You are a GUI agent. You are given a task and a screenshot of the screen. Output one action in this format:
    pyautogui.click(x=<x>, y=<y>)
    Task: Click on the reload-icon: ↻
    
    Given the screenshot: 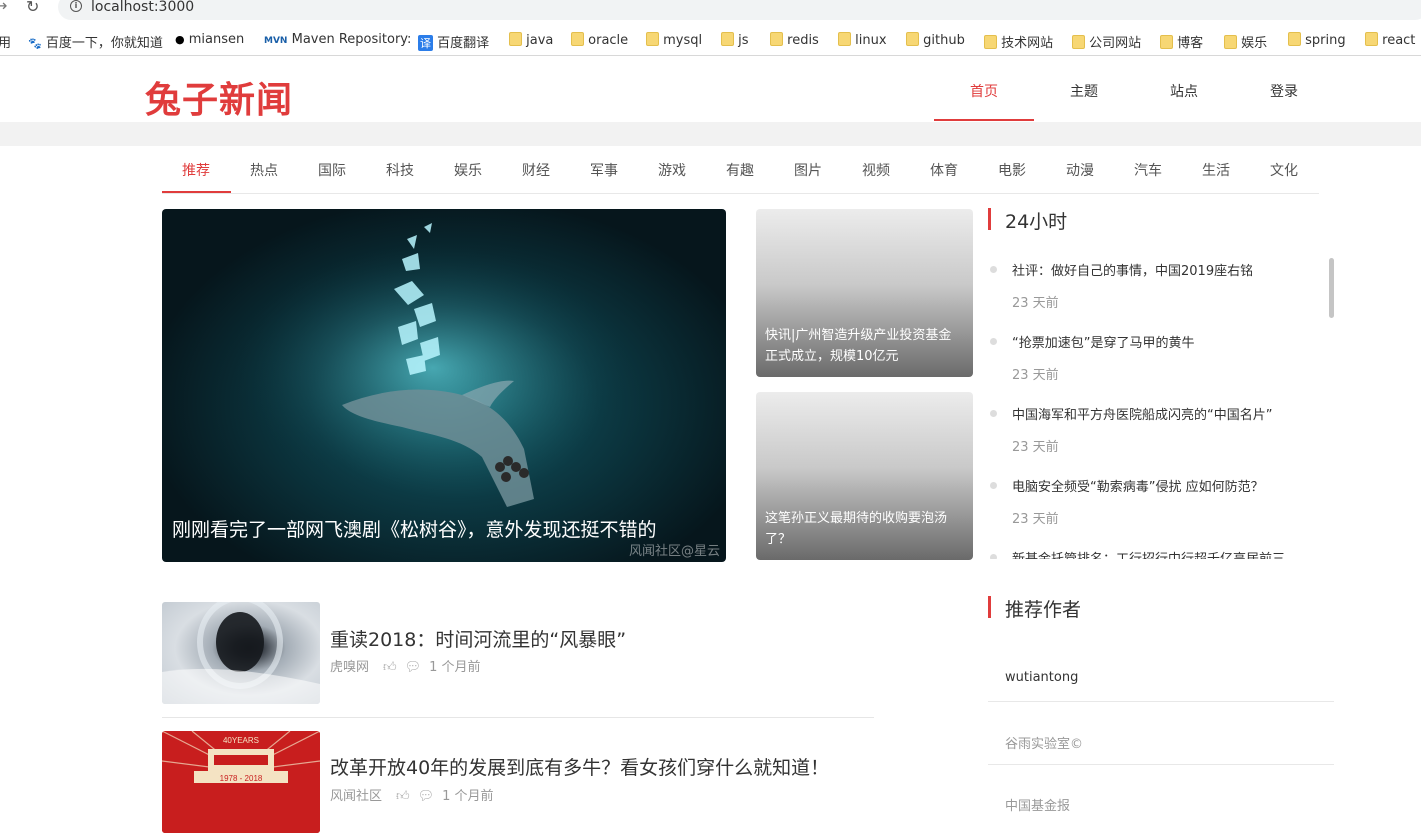 What is the action you would take?
    pyautogui.click(x=32, y=8)
    